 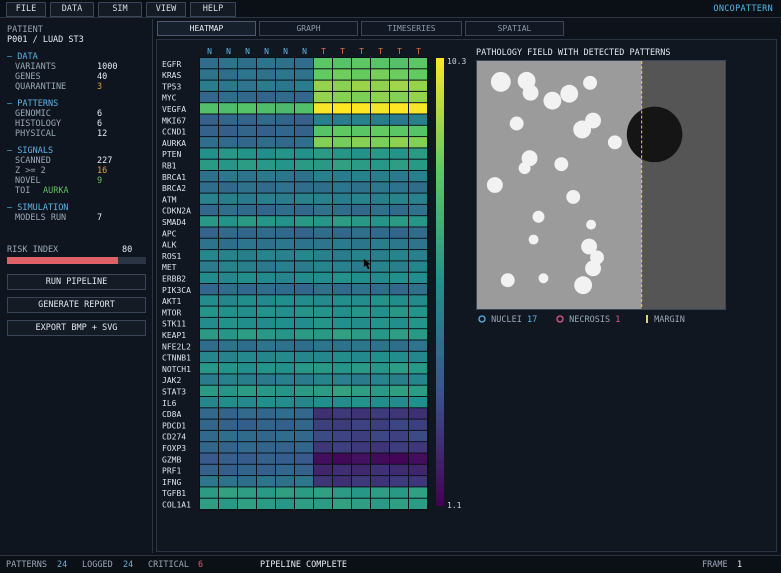 I want to click on tab-timeseries: TIMESERIES, so click(x=411, y=28).